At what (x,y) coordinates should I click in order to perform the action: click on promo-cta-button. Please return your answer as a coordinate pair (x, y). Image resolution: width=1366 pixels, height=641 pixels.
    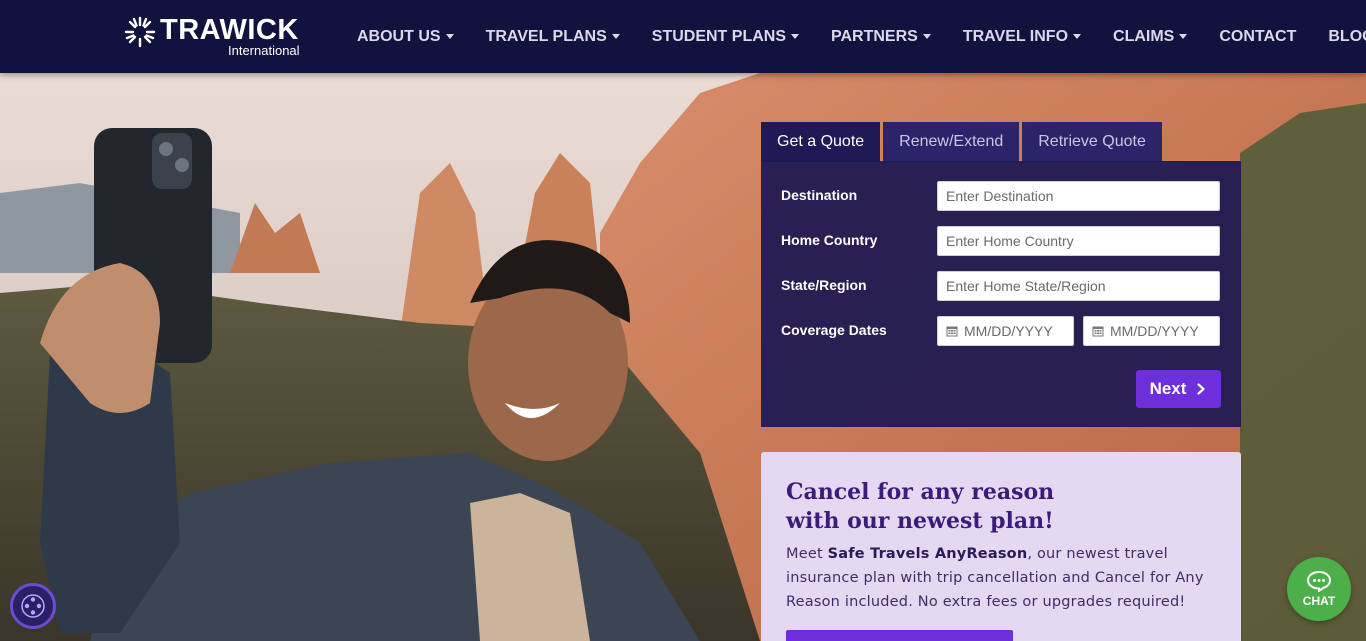
    Looking at the image, I should click on (899, 635).